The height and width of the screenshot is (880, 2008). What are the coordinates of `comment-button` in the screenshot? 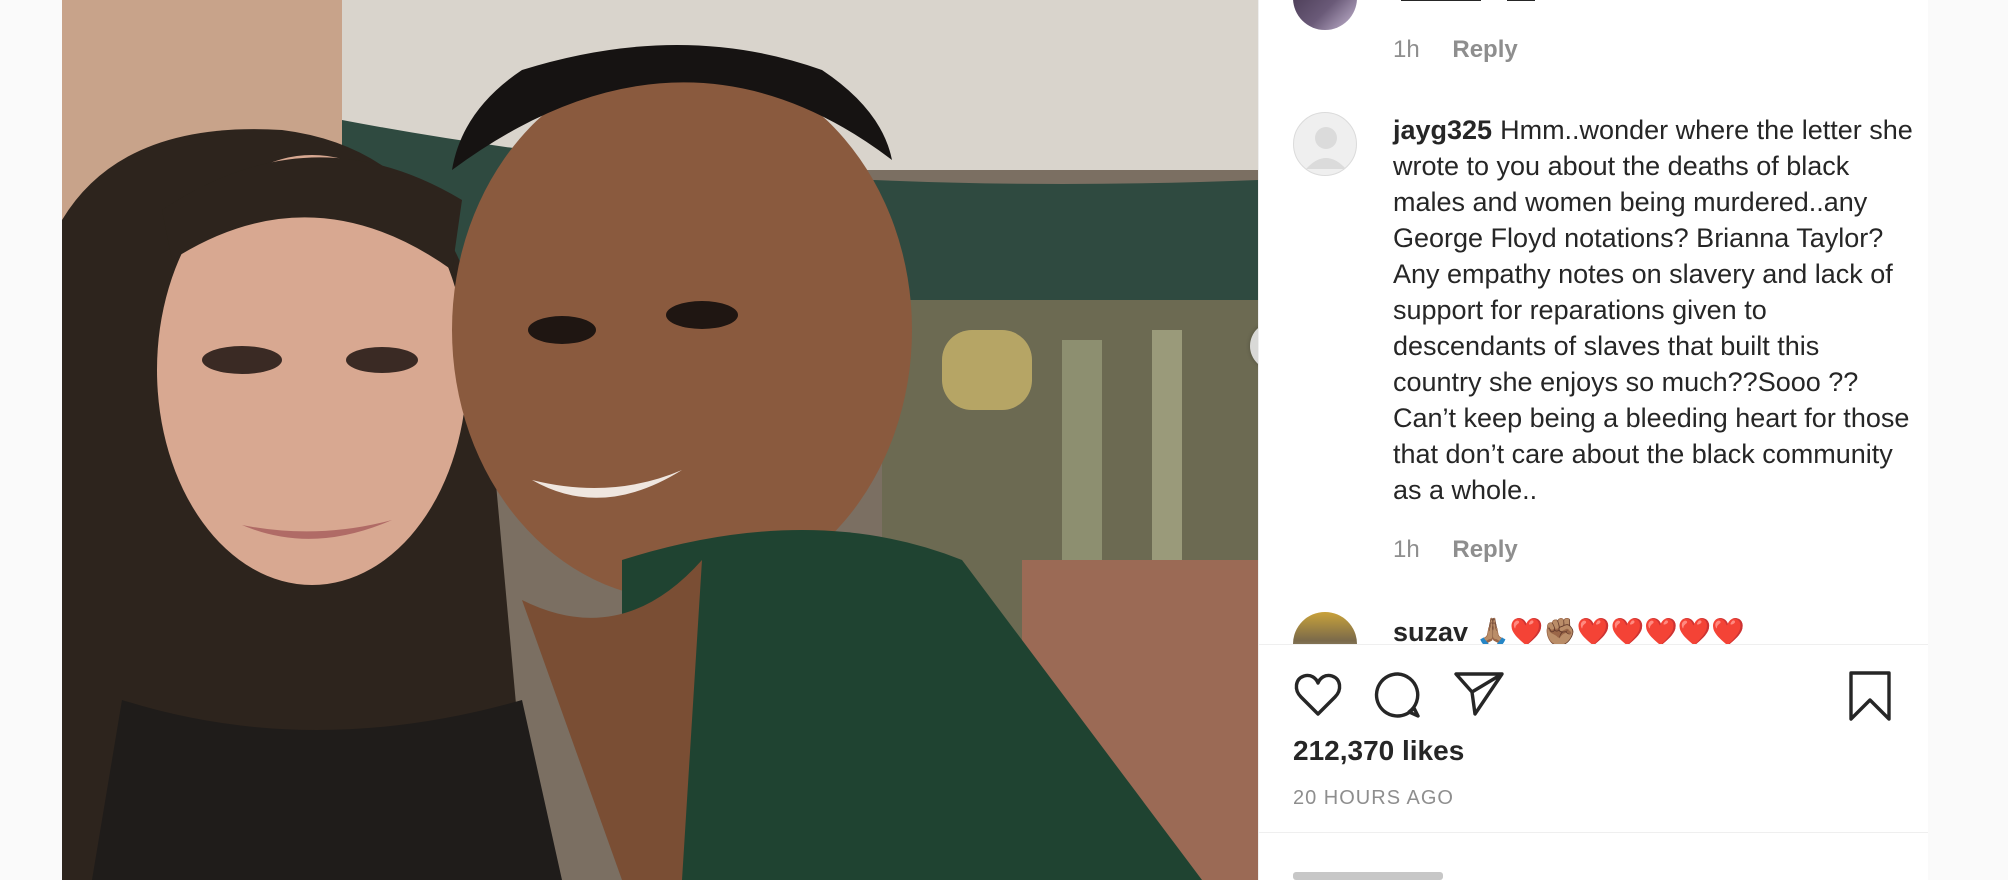 It's located at (1398, 697).